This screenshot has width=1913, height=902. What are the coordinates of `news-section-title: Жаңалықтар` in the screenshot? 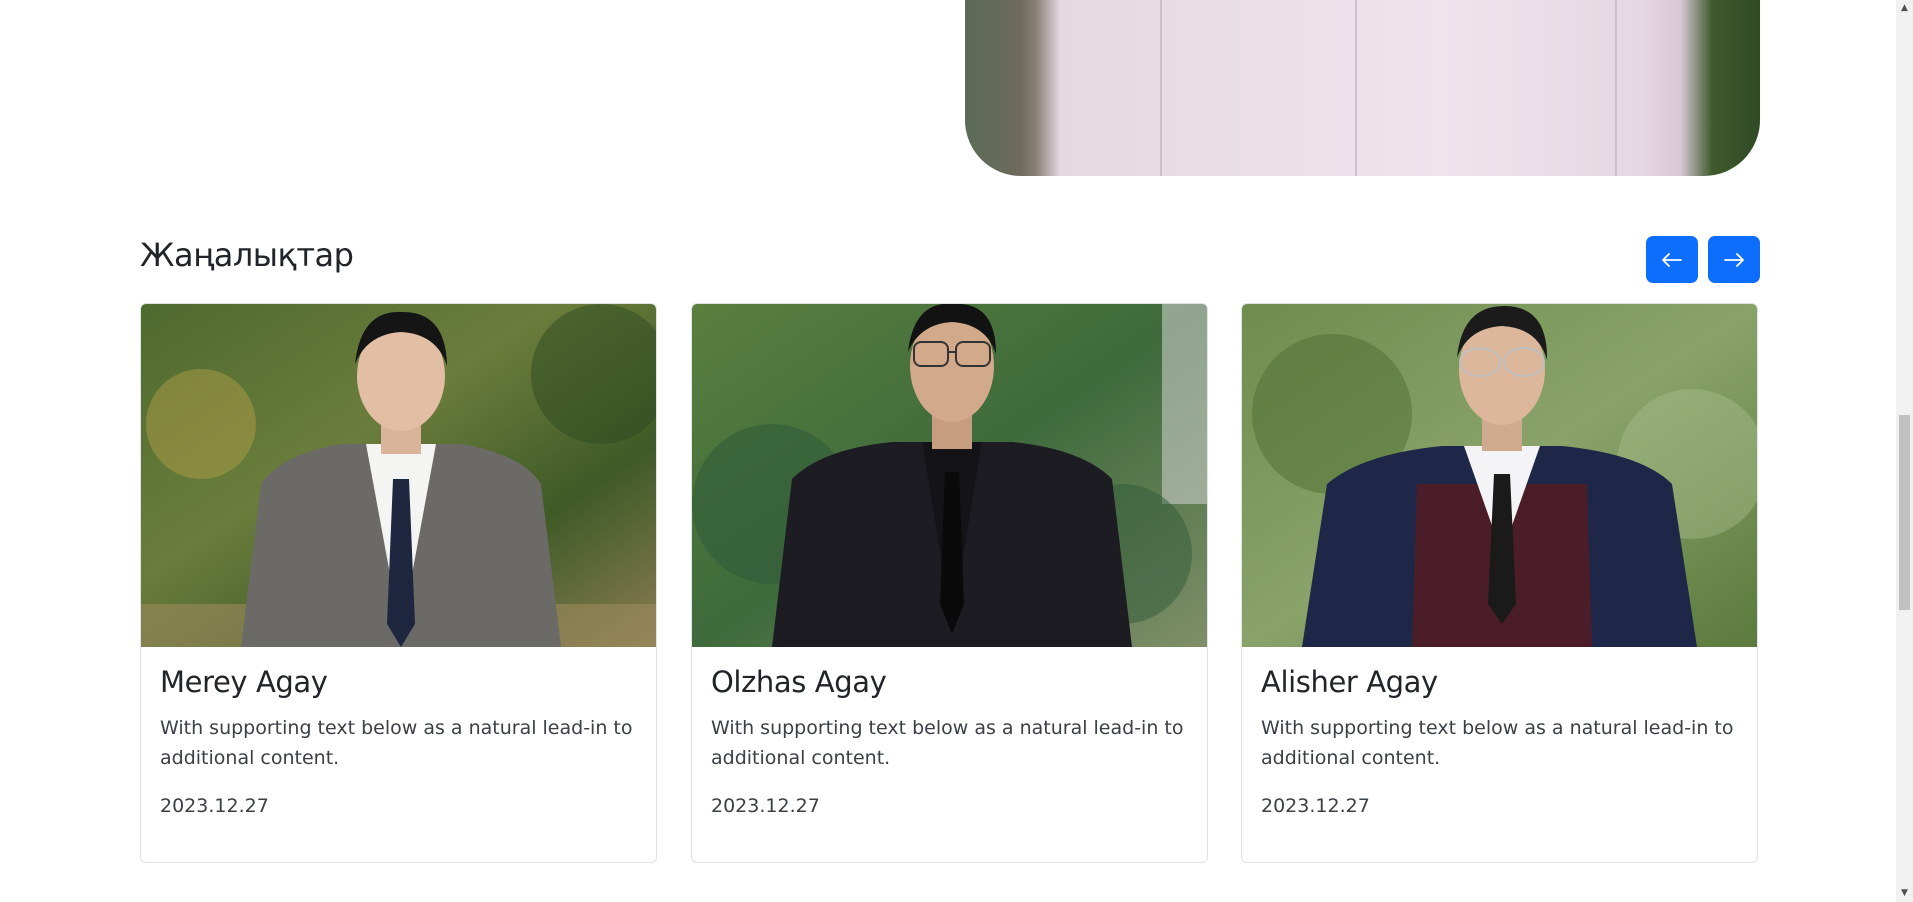 It's located at (247, 255).